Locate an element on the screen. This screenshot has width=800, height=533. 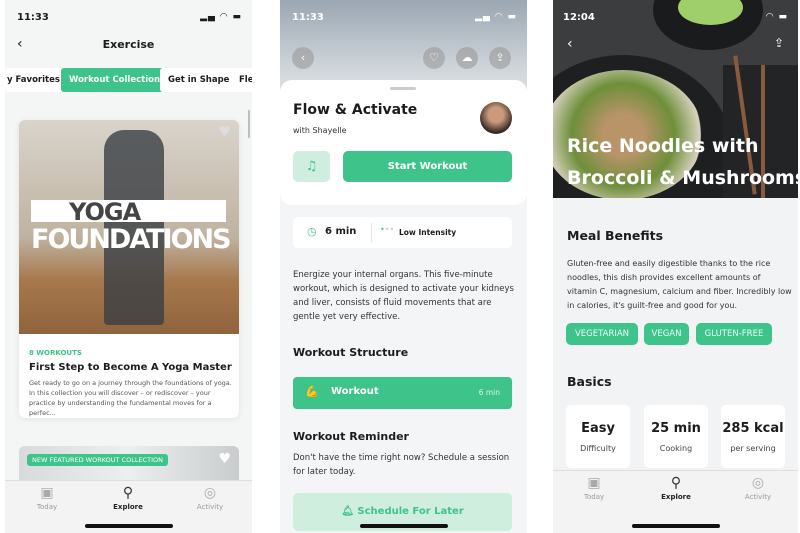
workout-structure-item: 💪 Workout 6 min is located at coordinates (402, 393).